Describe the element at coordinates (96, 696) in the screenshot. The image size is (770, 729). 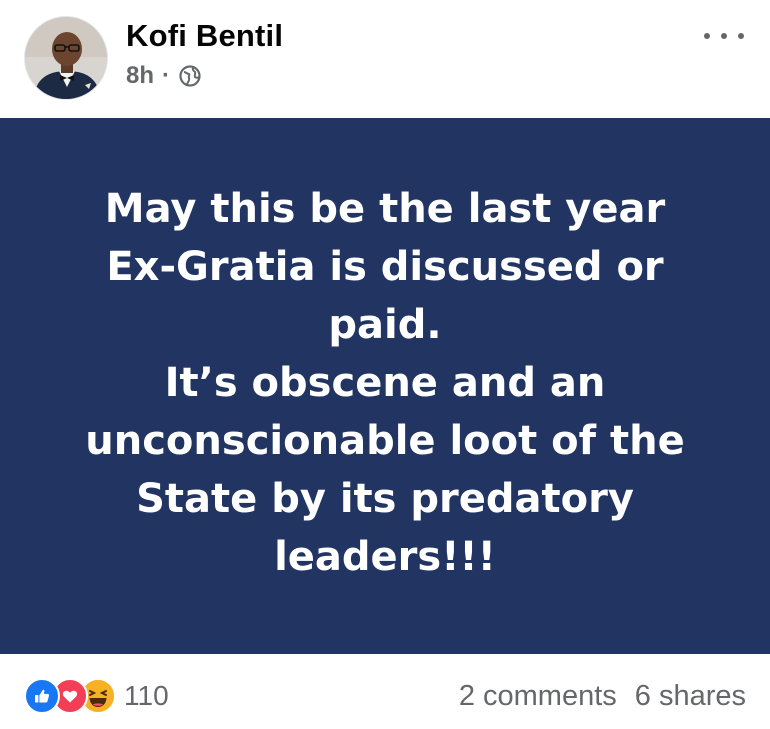
I see `reactions-summary: 110` at that location.